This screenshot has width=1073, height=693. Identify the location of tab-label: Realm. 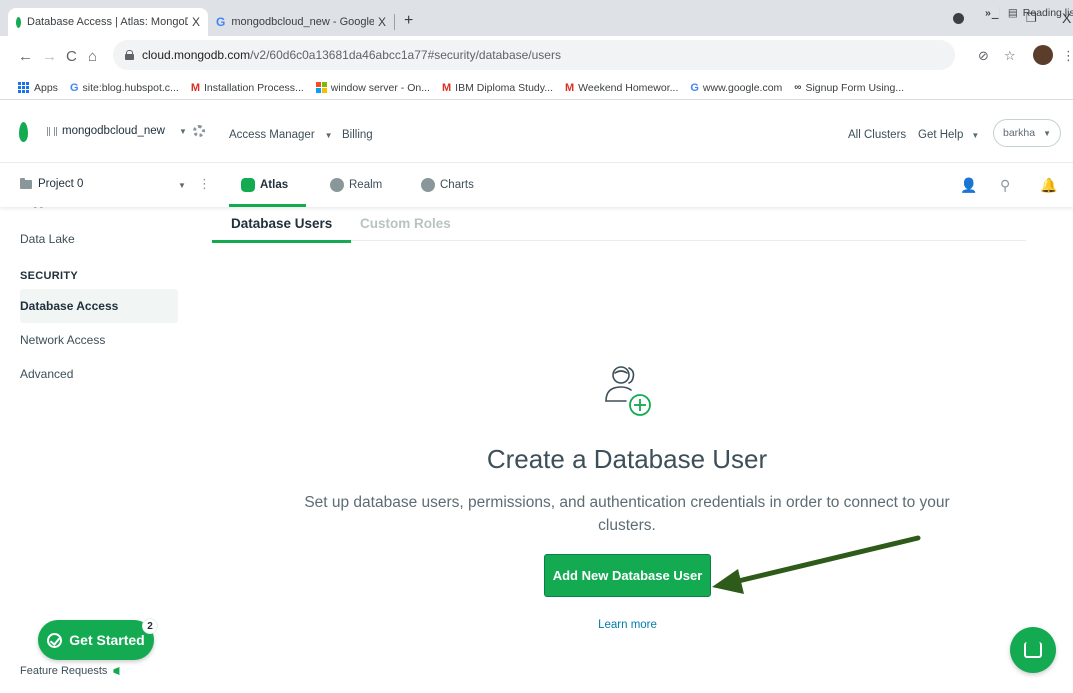
(366, 185).